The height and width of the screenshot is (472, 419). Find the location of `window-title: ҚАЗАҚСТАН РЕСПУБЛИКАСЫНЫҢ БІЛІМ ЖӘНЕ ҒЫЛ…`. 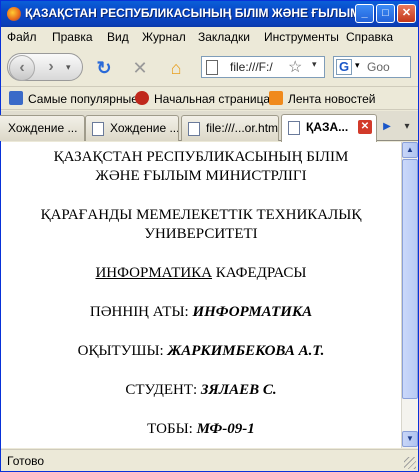

window-title: ҚАЗАҚСТАН РЕСПУБЛИКАСЫНЫҢ БІЛІМ ЖӘНЕ ҒЫЛ… is located at coordinates (190, 13).